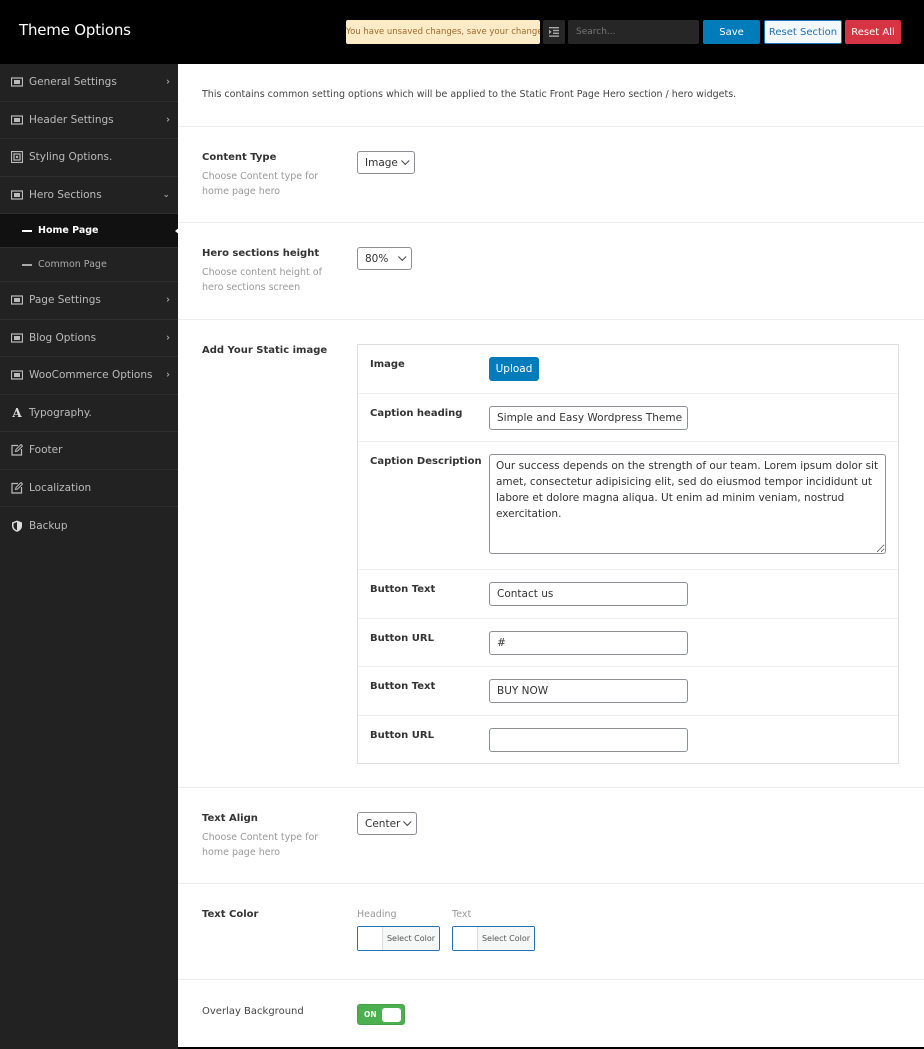  What do you see at coordinates (63, 337) in the screenshot?
I see `sidebar-item-label: Blog Options` at bounding box center [63, 337].